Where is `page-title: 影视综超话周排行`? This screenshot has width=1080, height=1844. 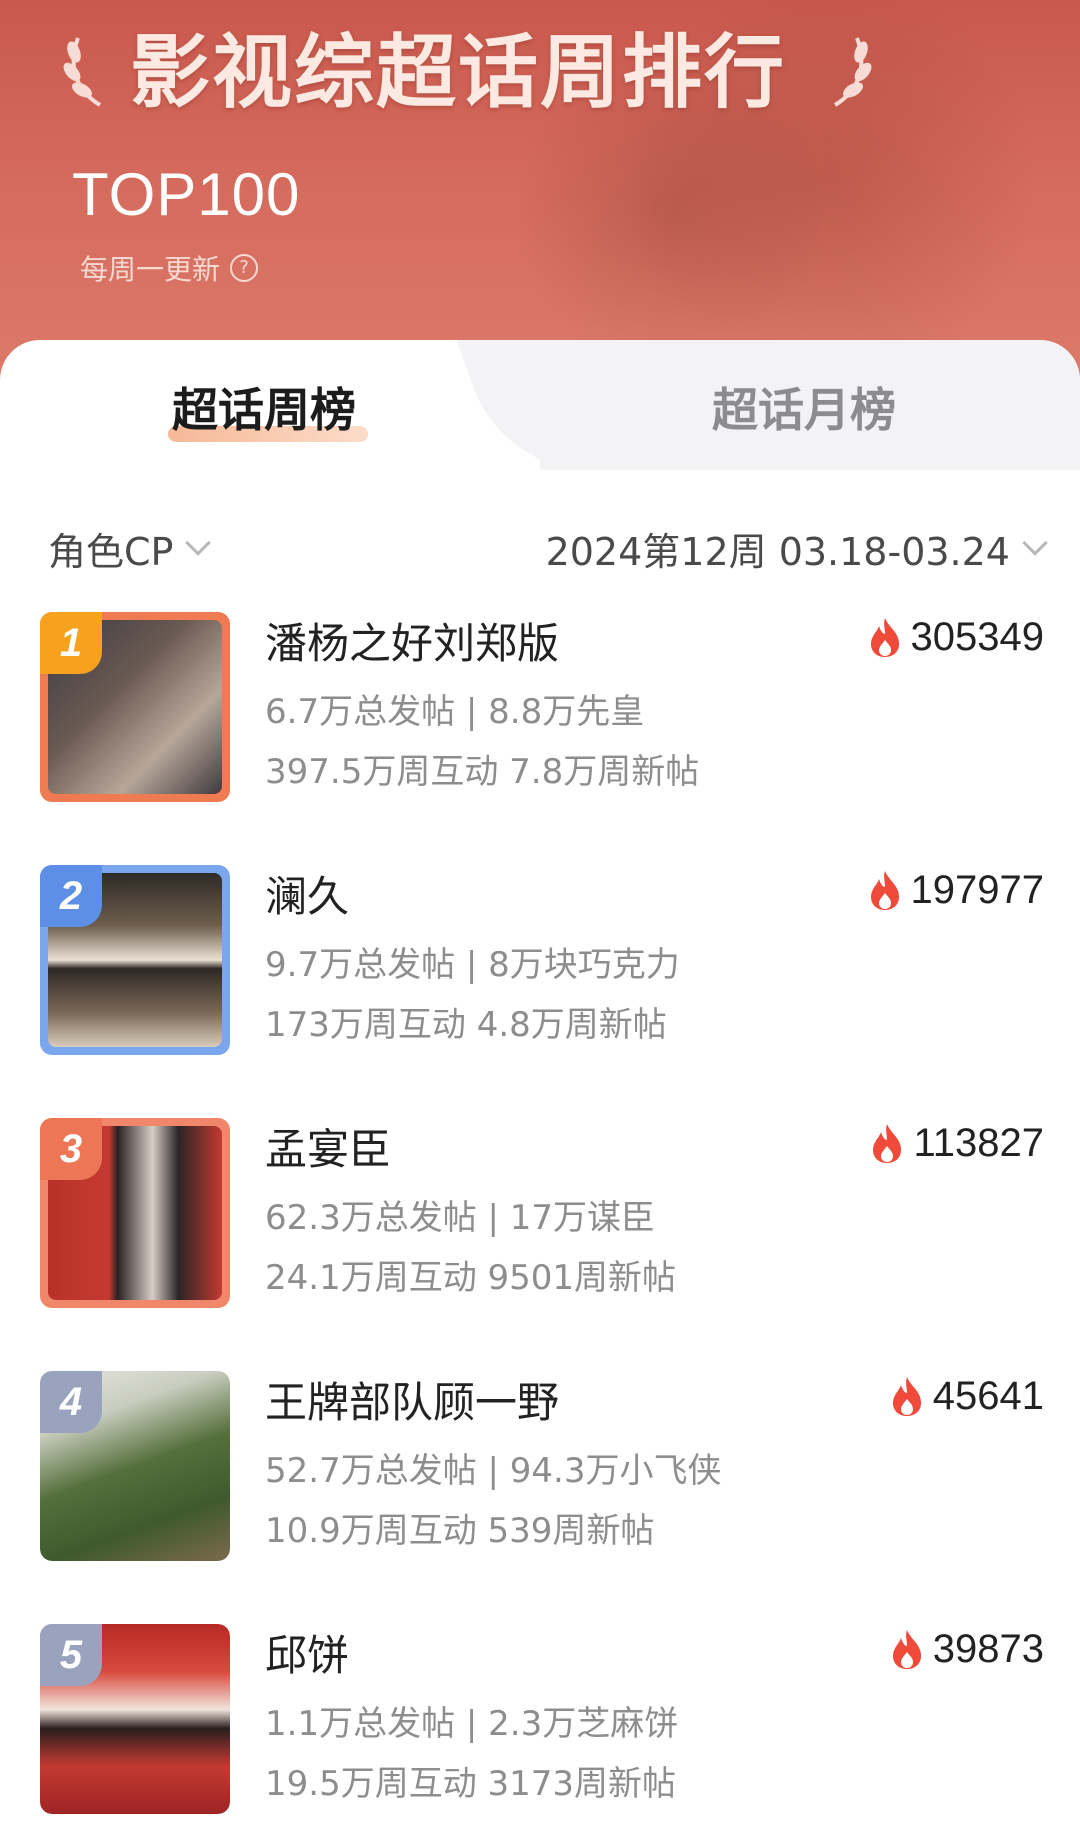
page-title: 影视综超话周排行 is located at coordinates (458, 72).